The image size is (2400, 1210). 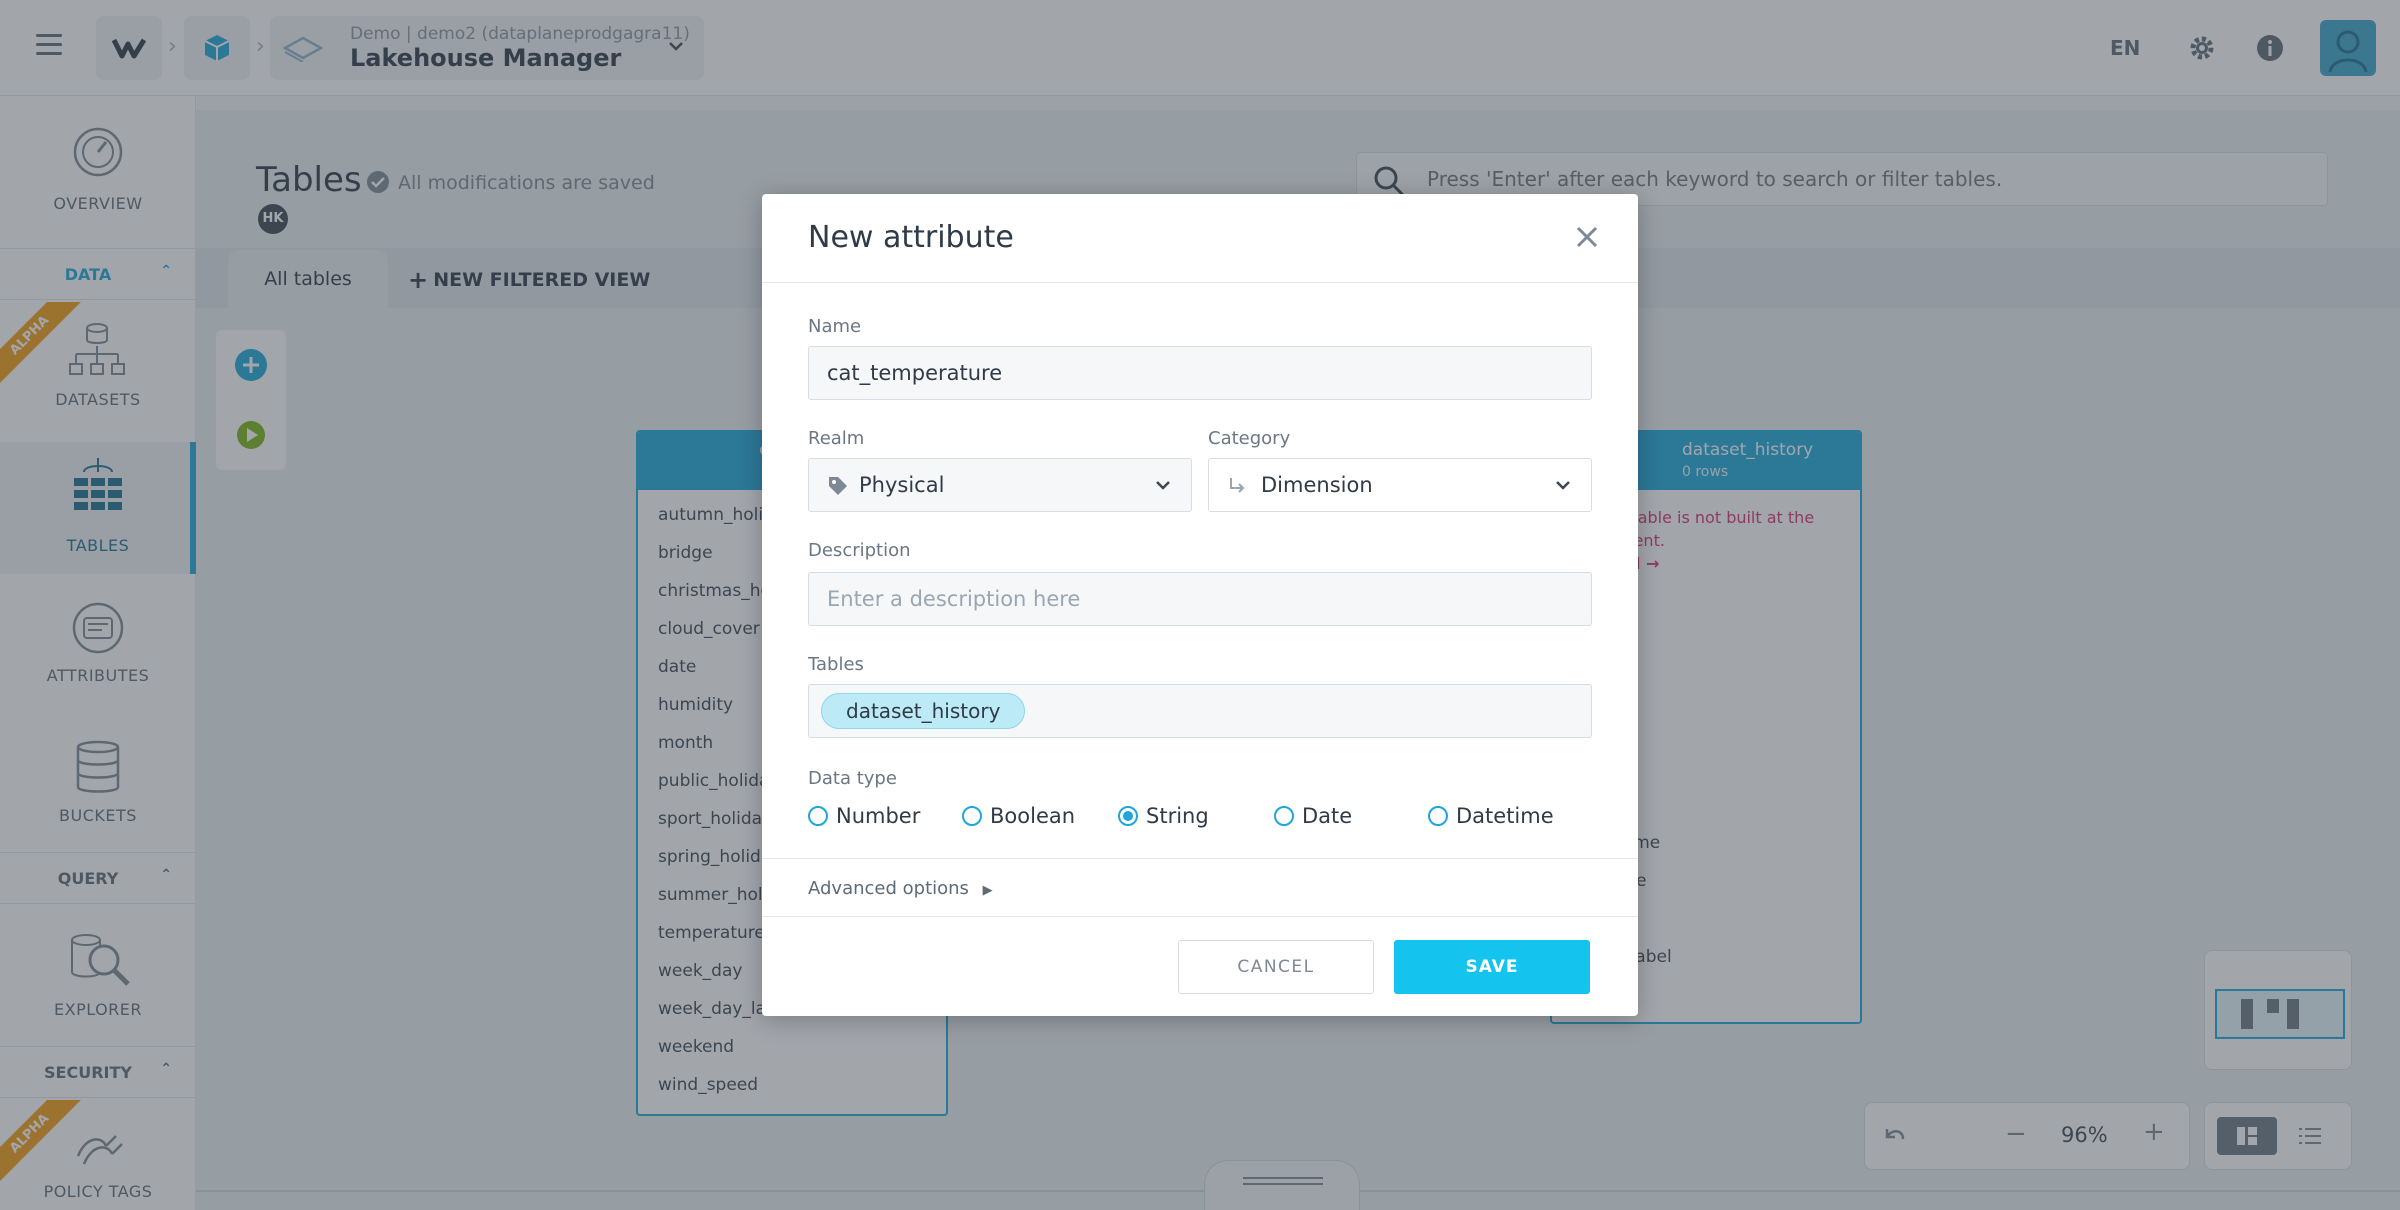 I want to click on datatype-label: Data type, so click(x=852, y=778).